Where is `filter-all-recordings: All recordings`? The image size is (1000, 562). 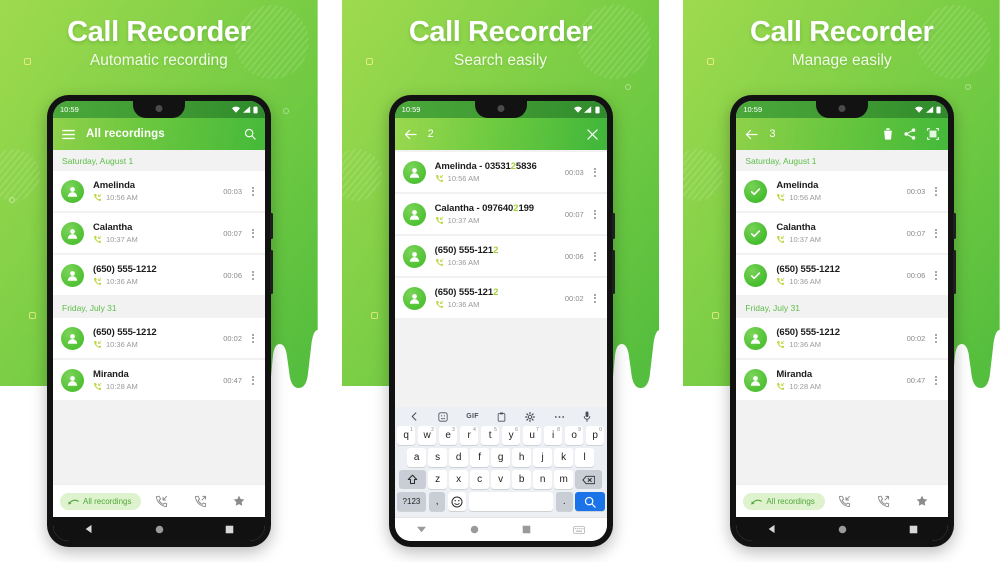
filter-all-recordings: All recordings is located at coordinates (784, 501).